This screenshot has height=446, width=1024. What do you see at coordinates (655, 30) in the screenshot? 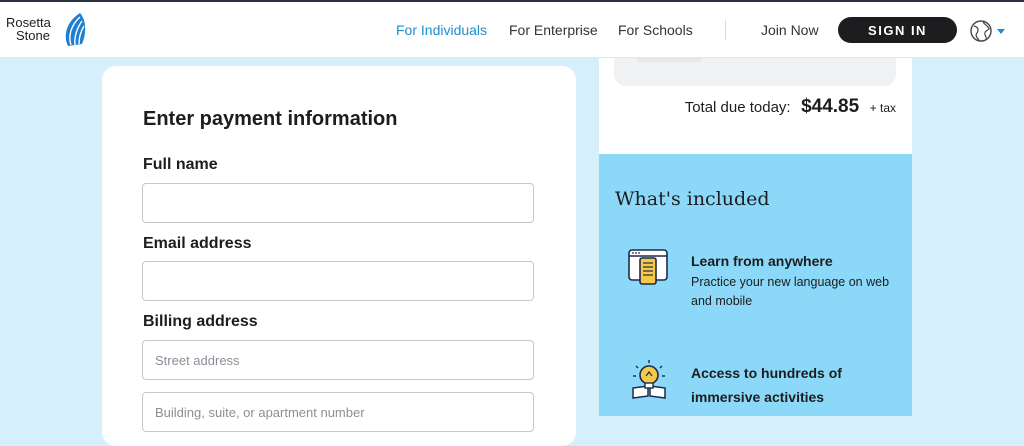
I see `nav-for-schools: For Schools` at bounding box center [655, 30].